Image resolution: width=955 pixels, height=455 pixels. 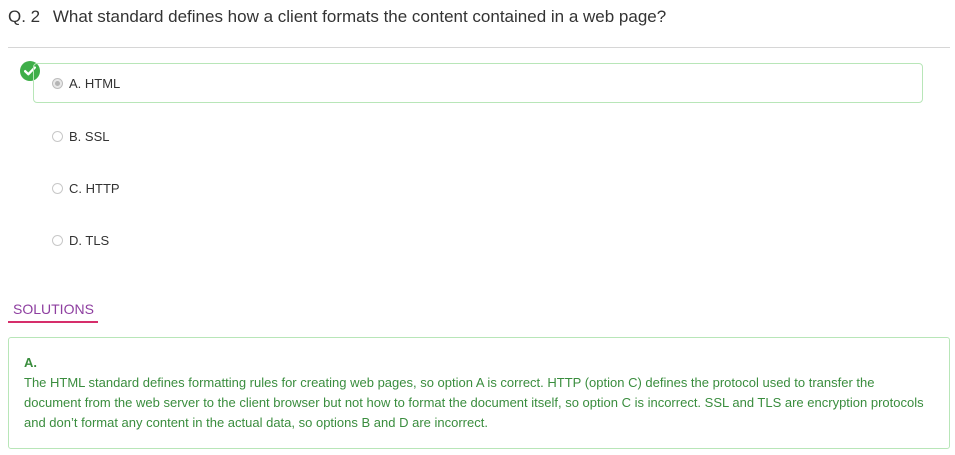 What do you see at coordinates (94, 188) in the screenshot?
I see `option-c-label: C. HTTP` at bounding box center [94, 188].